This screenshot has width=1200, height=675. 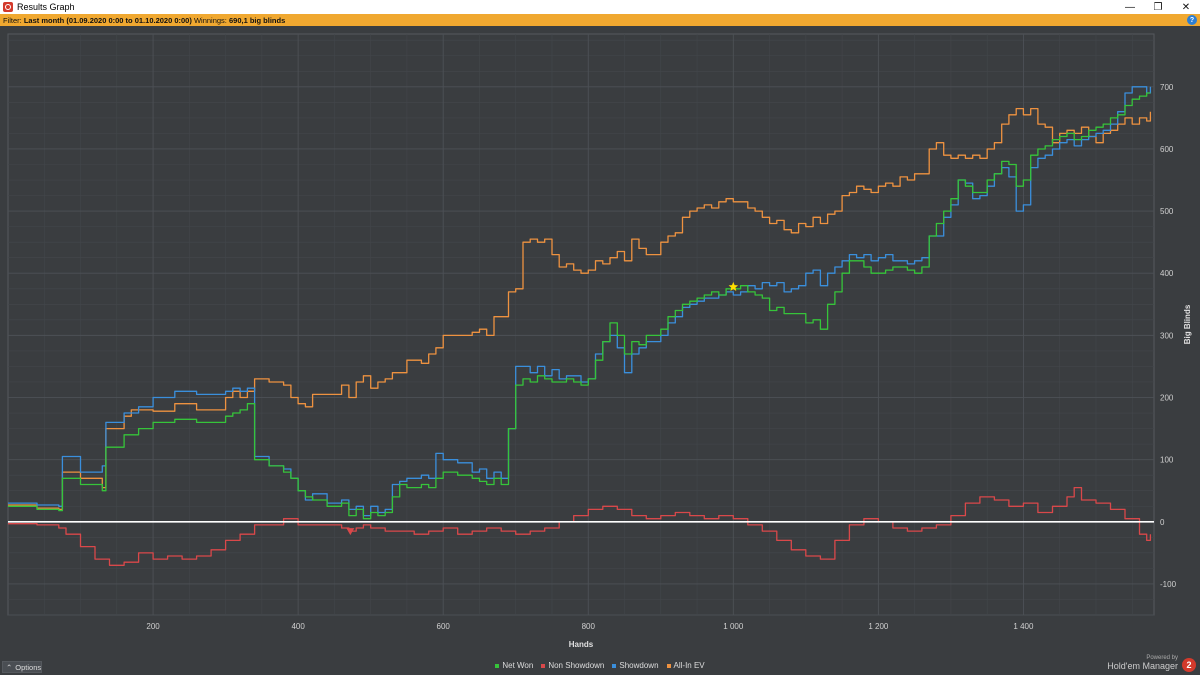 I want to click on x-tick-label: 800, so click(x=589, y=626).